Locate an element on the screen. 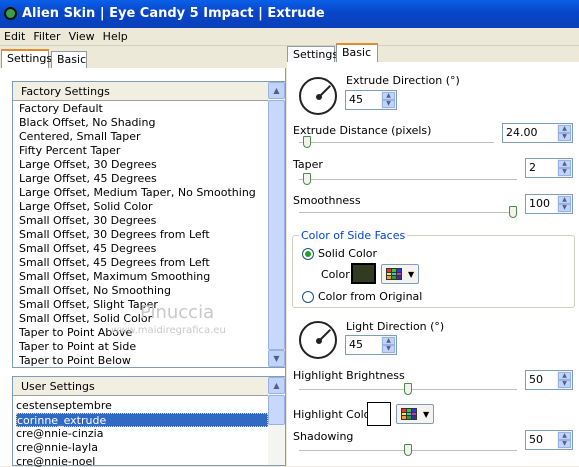  color-from-original-radio is located at coordinates (308, 297).